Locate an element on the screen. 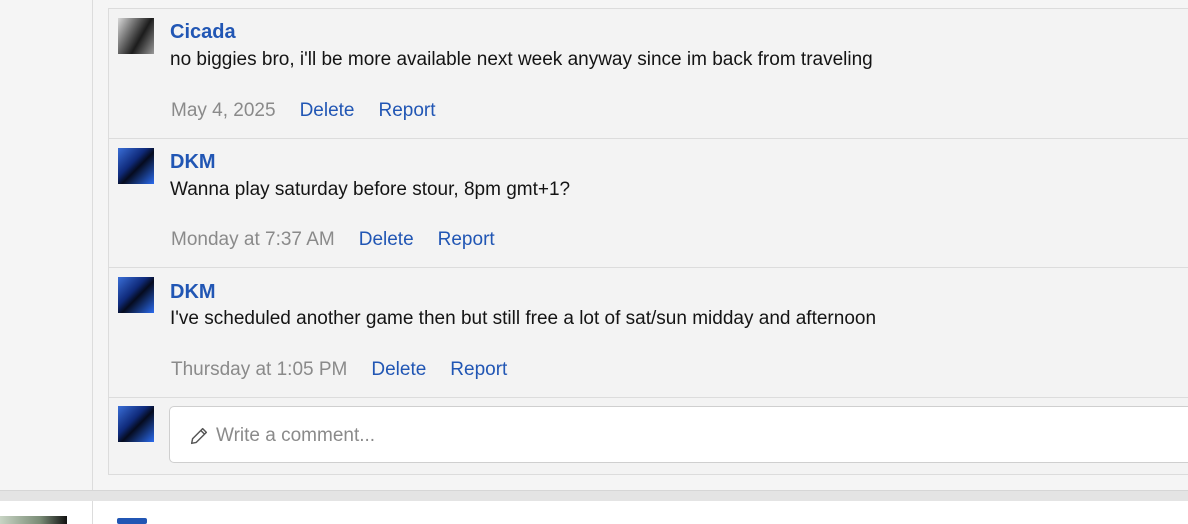 The height and width of the screenshot is (524, 1188). comment-actions: Monday at 7:37 AM Delete Report is located at coordinates (333, 240).